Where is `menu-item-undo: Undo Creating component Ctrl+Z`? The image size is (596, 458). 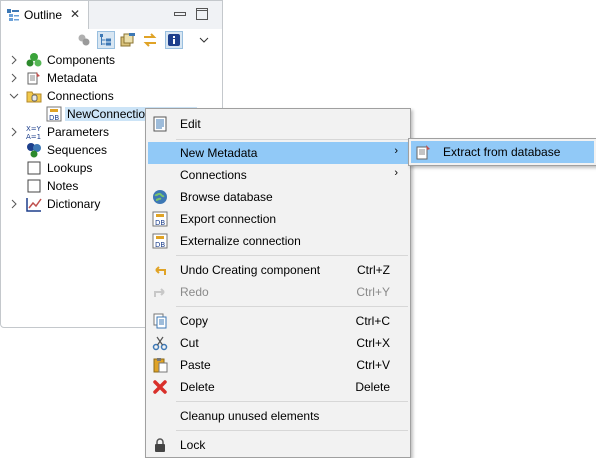
menu-item-undo: Undo Creating component Ctrl+Z is located at coordinates (278, 270).